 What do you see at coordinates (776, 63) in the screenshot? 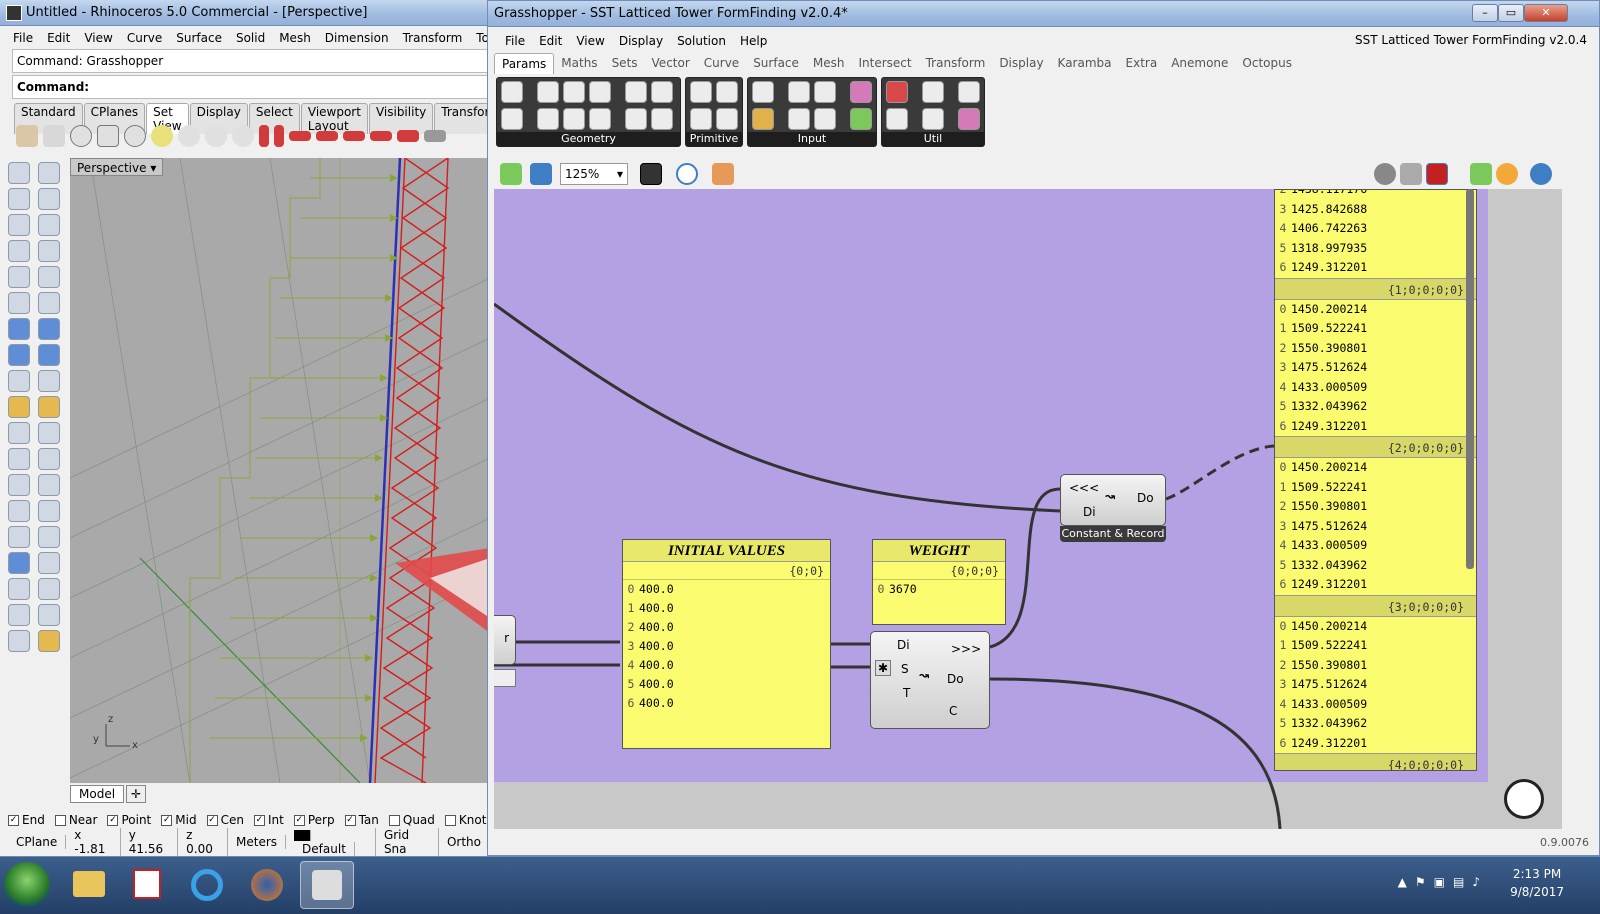
I see `tab-surface: Surface` at bounding box center [776, 63].